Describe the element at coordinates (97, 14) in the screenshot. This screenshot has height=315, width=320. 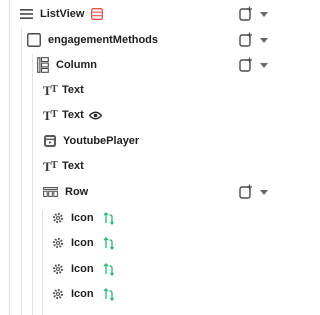
I see `listview-badge-icon` at that location.